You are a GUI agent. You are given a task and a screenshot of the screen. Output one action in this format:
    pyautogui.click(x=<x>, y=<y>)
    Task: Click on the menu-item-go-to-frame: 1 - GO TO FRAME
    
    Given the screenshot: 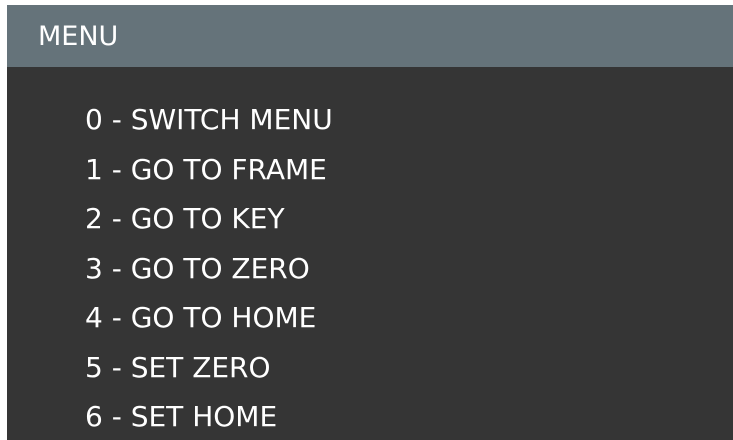 What is the action you would take?
    pyautogui.click(x=209, y=170)
    